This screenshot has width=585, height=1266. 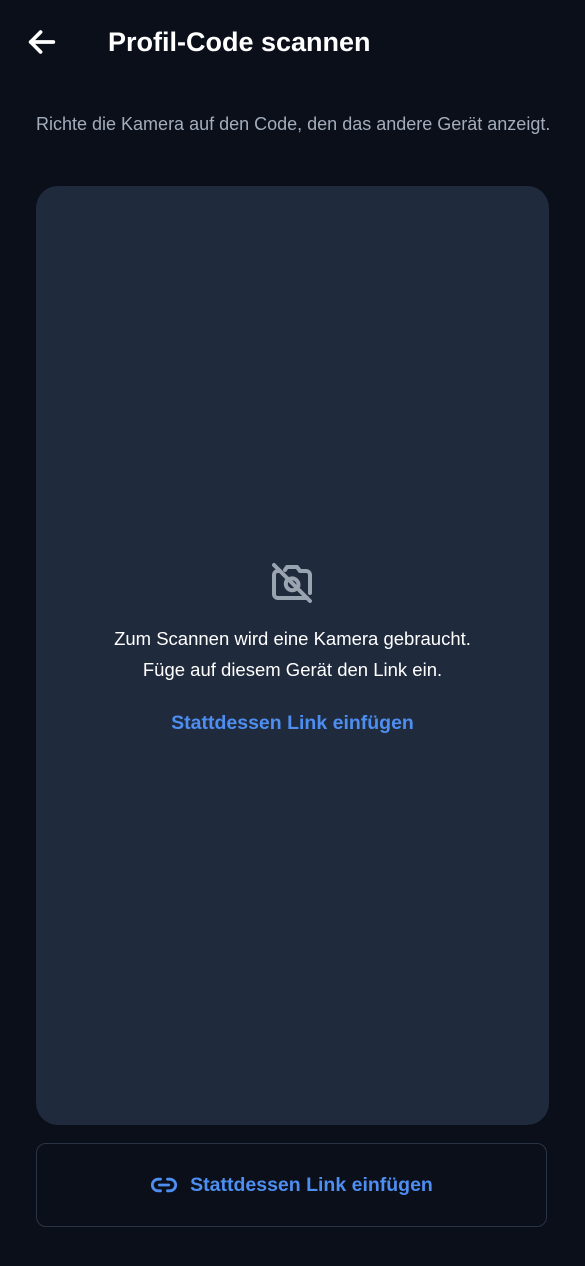 I want to click on arrow-left-icon, so click(x=42, y=42).